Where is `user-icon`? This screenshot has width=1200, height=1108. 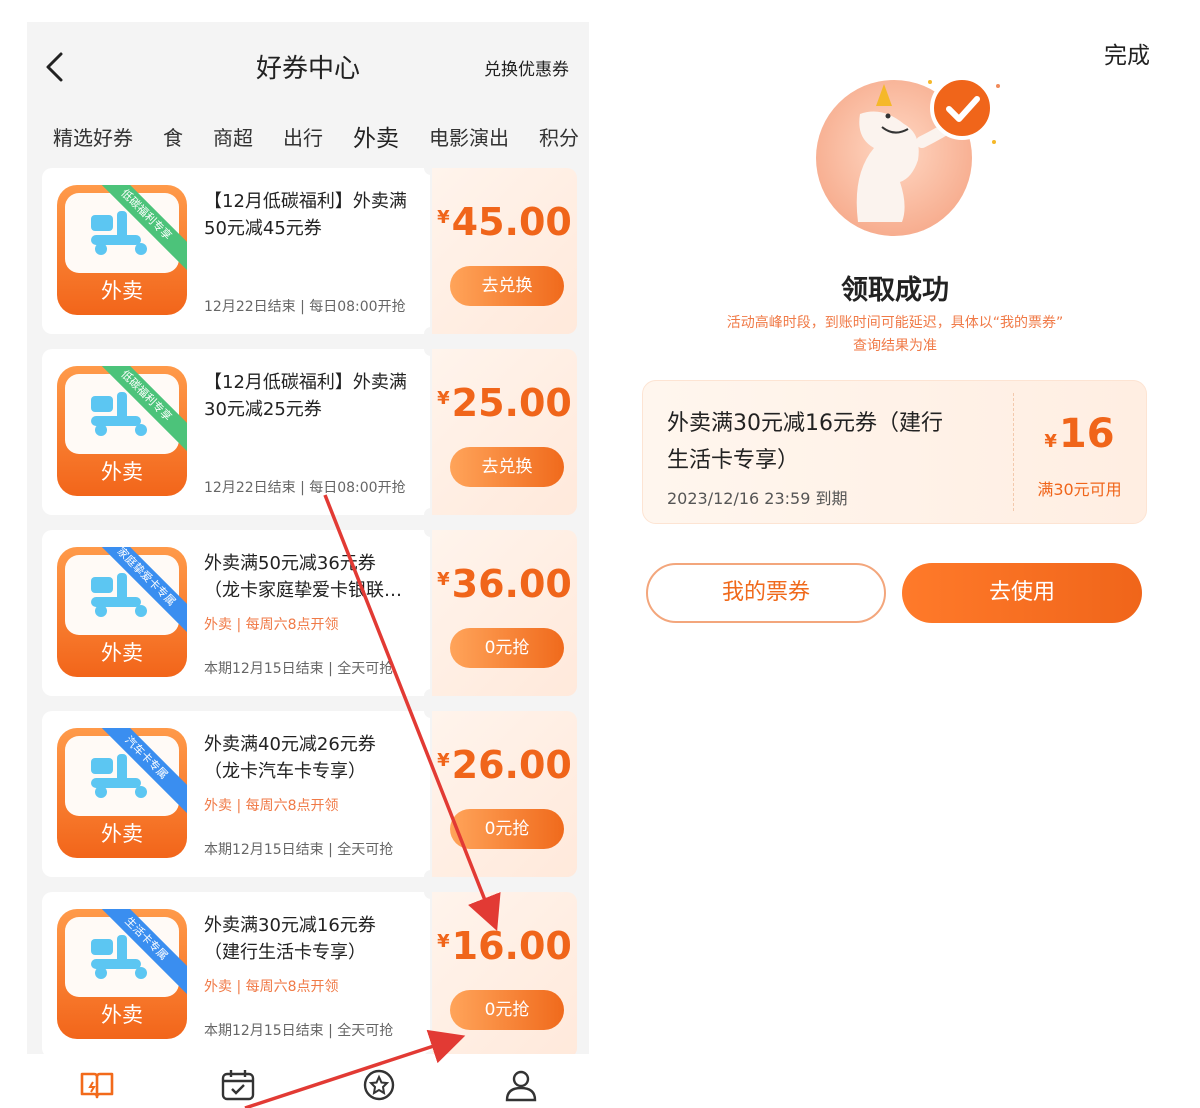 user-icon is located at coordinates (521, 1086).